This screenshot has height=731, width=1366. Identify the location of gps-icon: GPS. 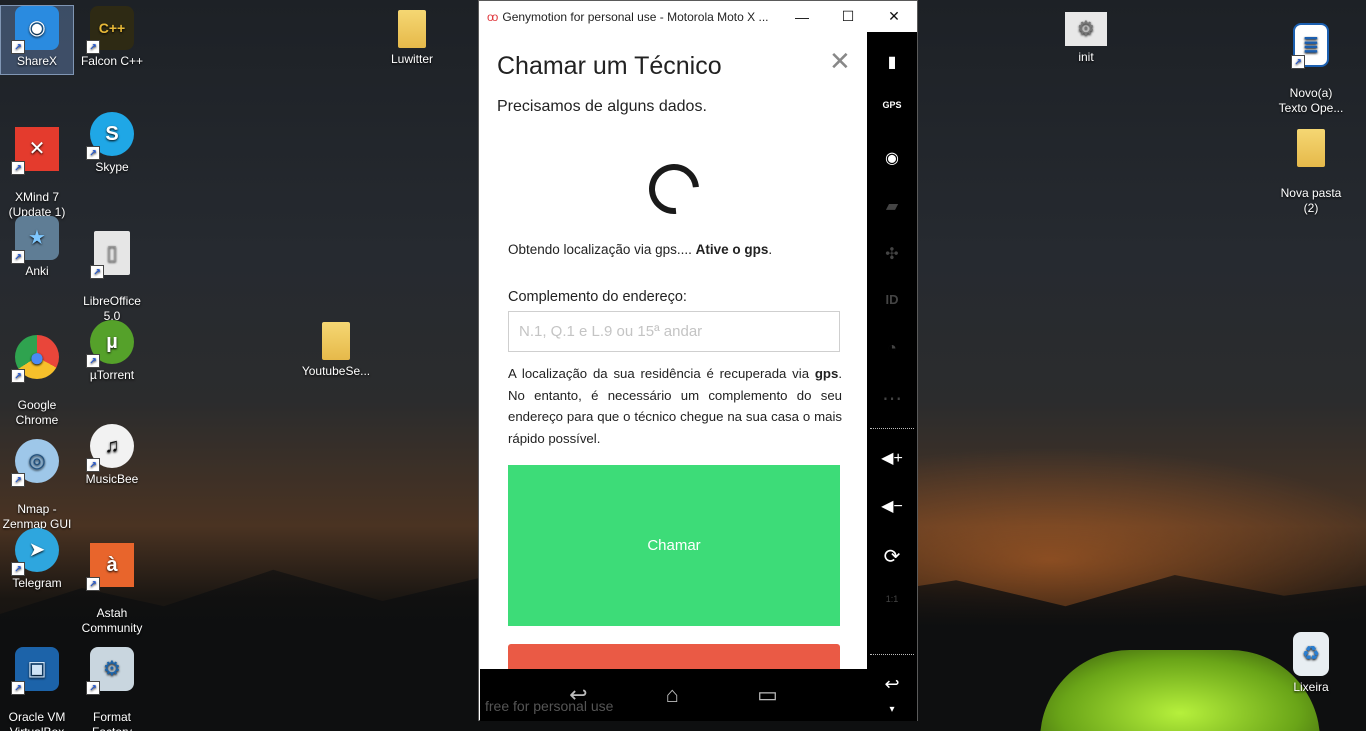
(892, 105).